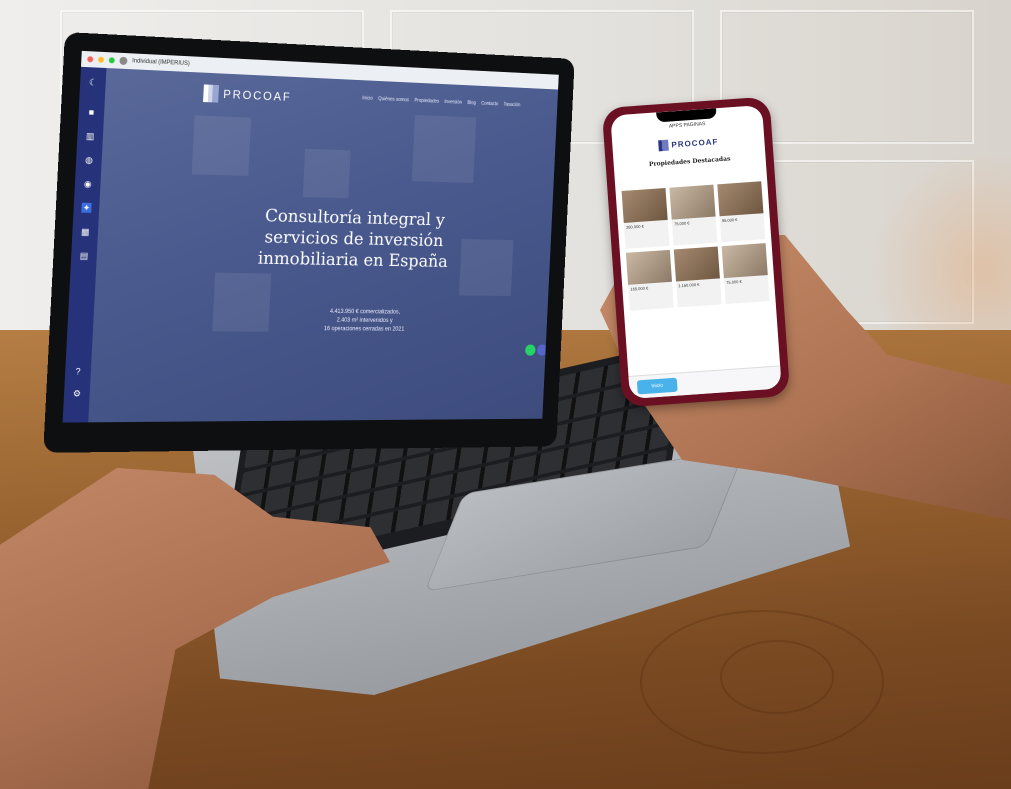 Image resolution: width=1011 pixels, height=789 pixels. I want to click on app-sidebar: ☾ ■ ▥ ◍ ◉ ✦ ▦ ▤ ? ⚙, so click(84, 244).